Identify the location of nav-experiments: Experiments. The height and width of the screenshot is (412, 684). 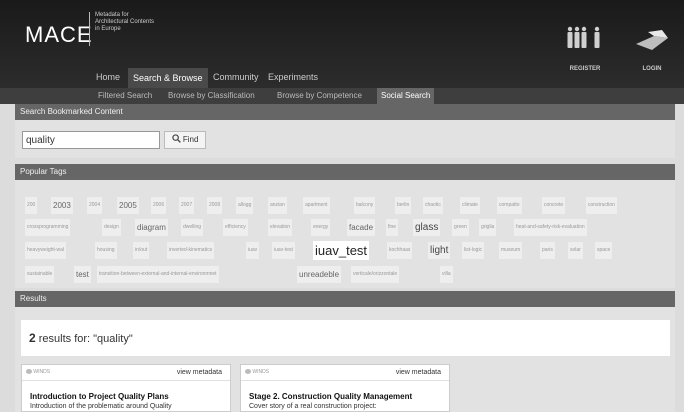
(293, 77).